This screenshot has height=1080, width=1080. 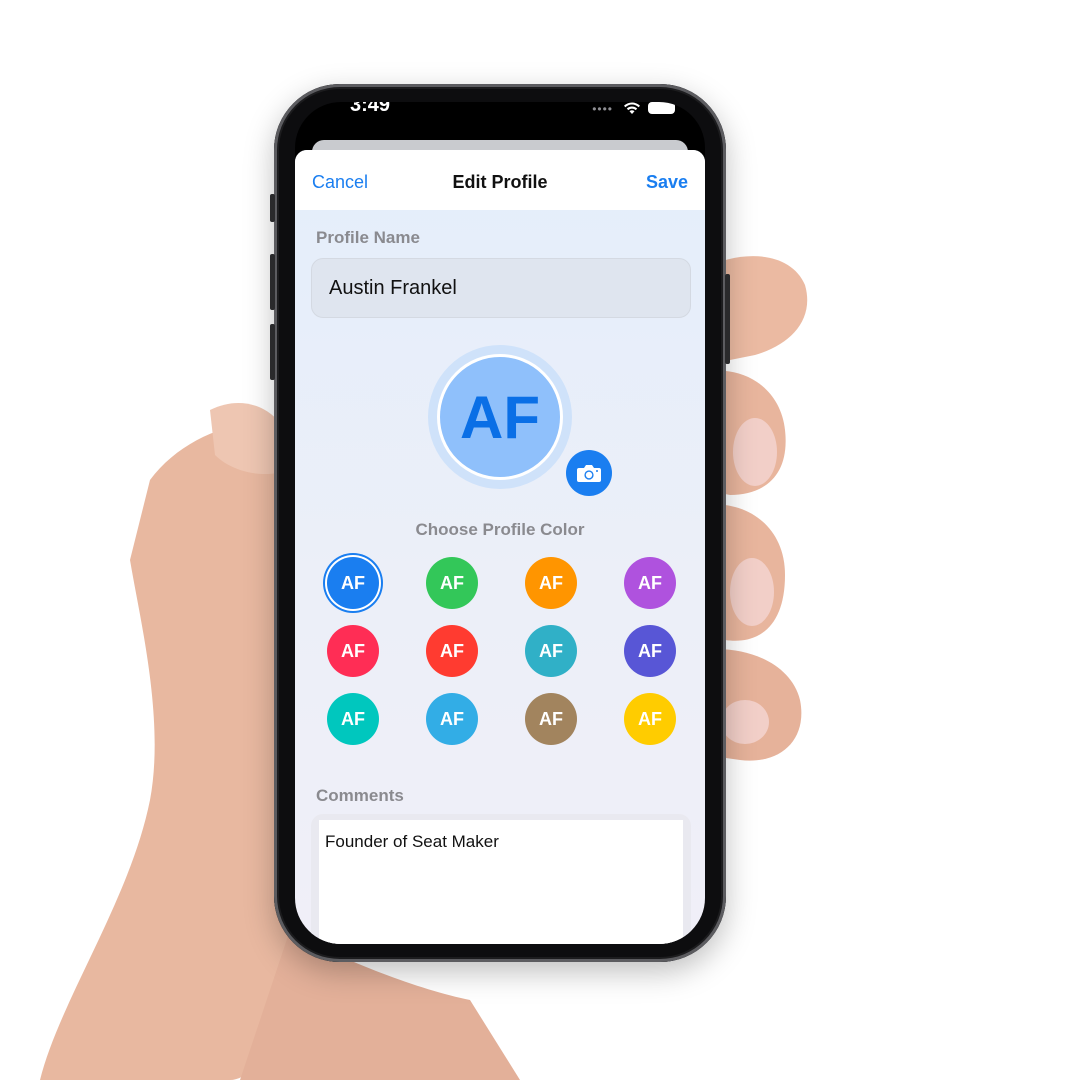 I want to click on page-title: Edit Profile, so click(x=500, y=182).